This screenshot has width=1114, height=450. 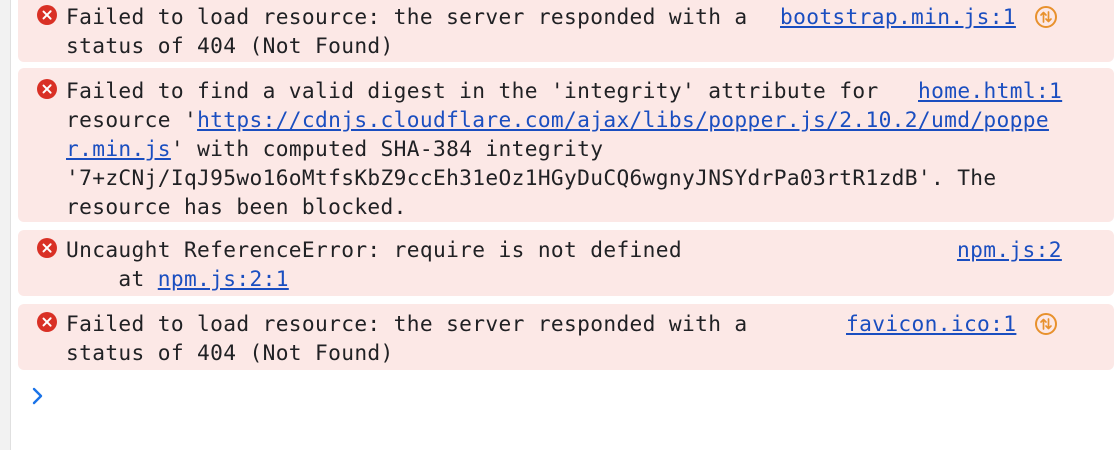 I want to click on chevron-right-icon, so click(x=37, y=396).